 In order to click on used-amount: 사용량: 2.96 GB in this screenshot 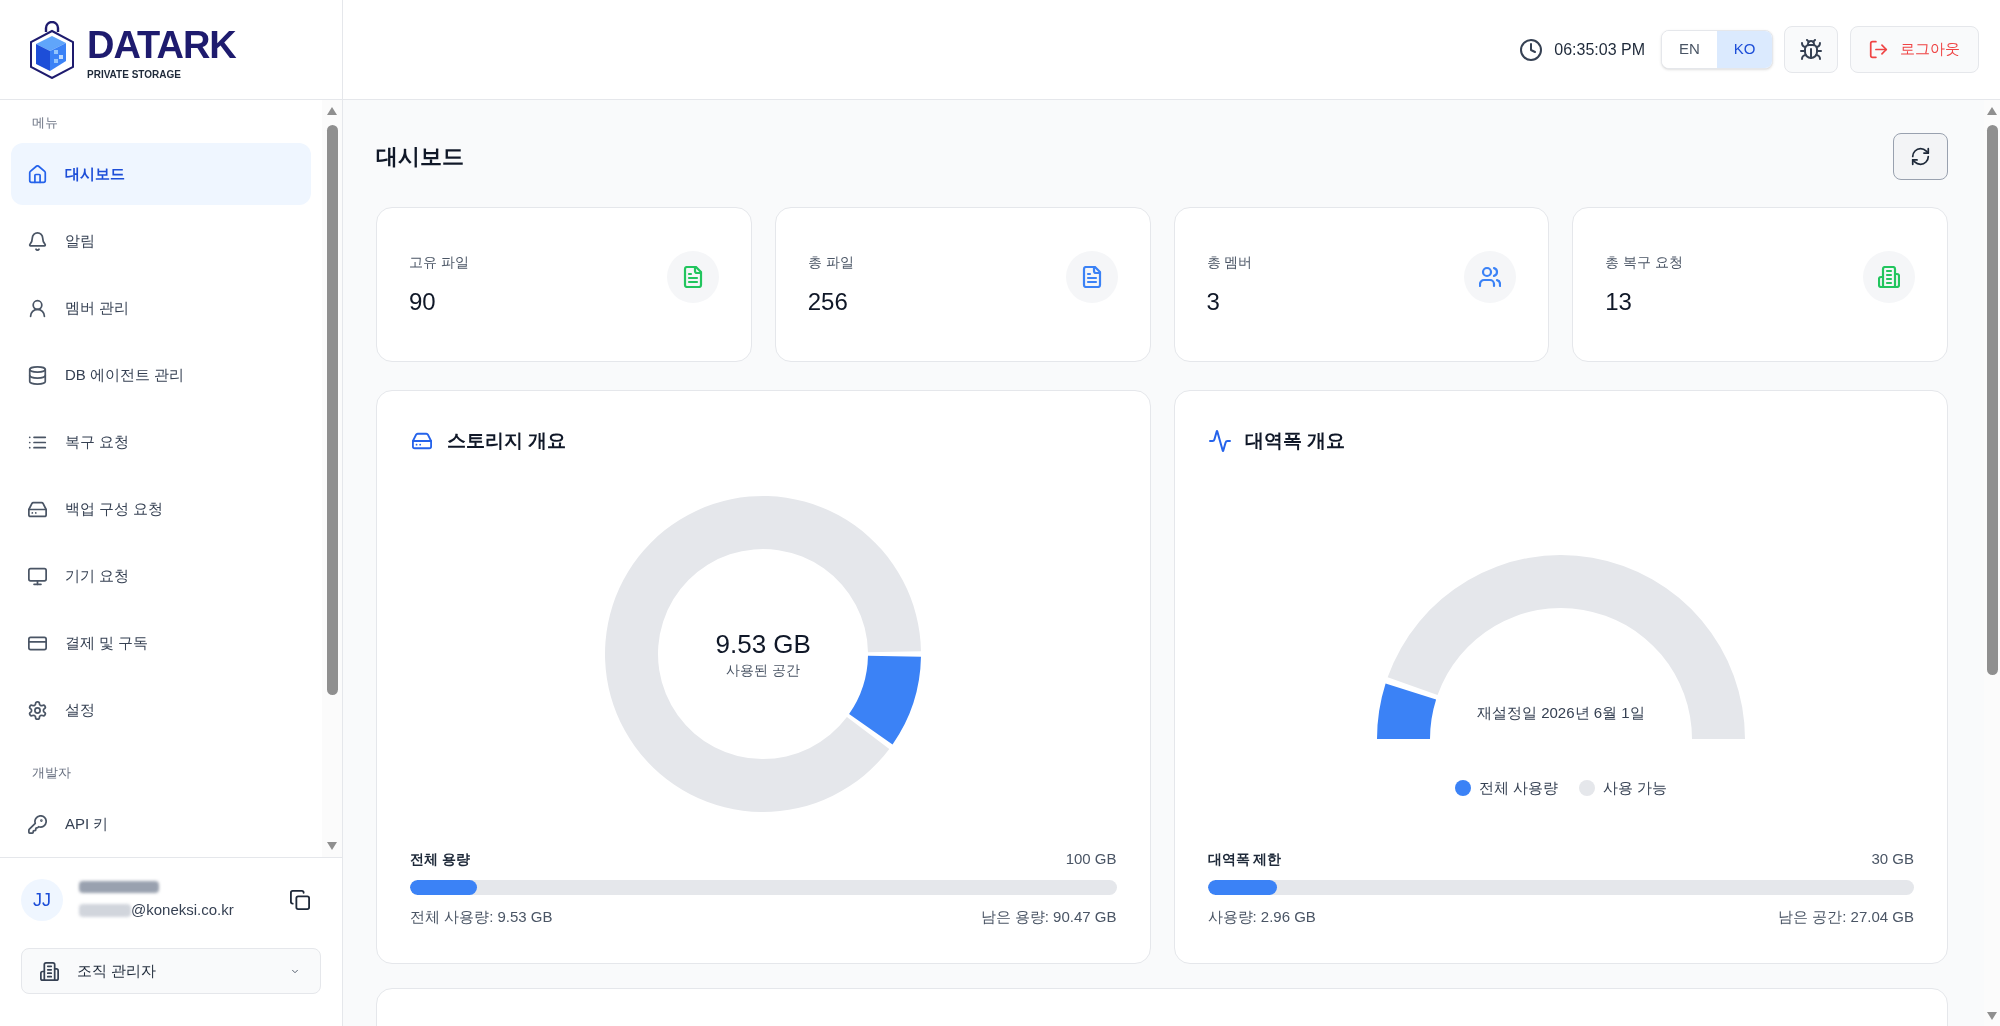, I will do `click(1261, 916)`.